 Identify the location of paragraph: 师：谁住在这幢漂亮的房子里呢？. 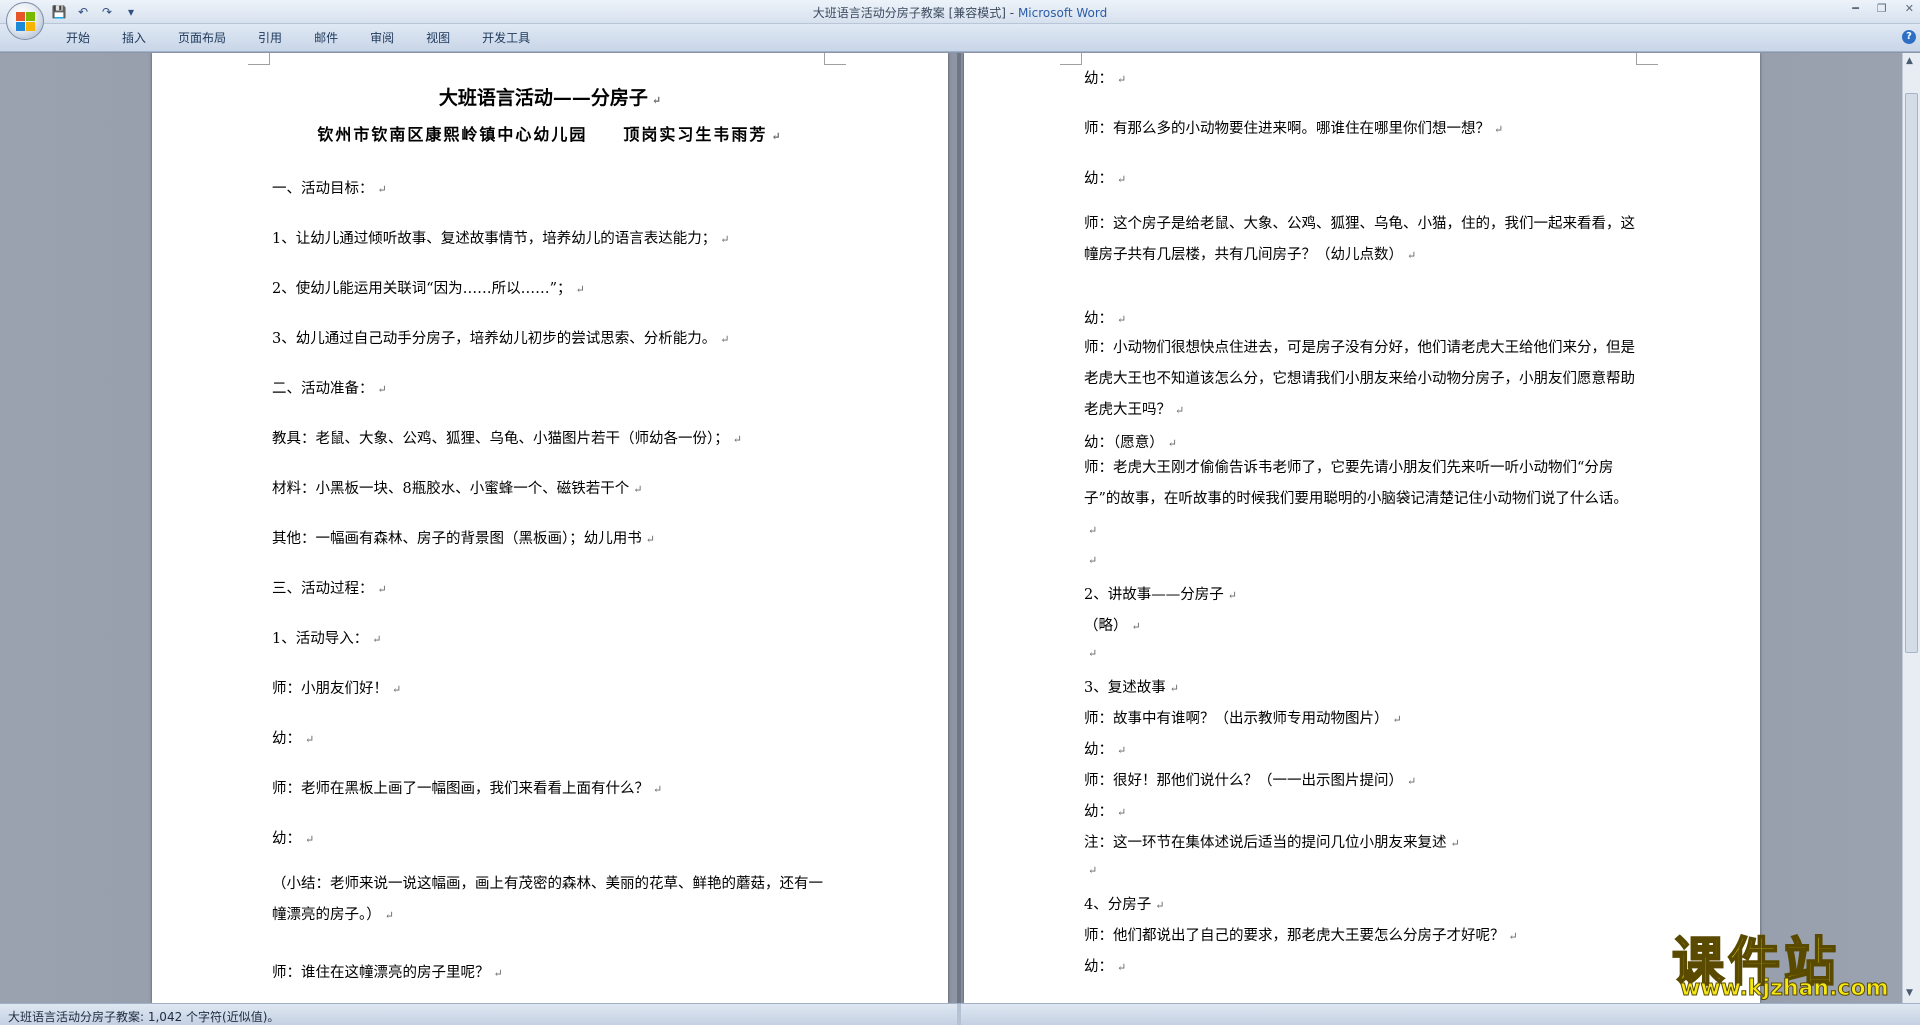
(387, 971).